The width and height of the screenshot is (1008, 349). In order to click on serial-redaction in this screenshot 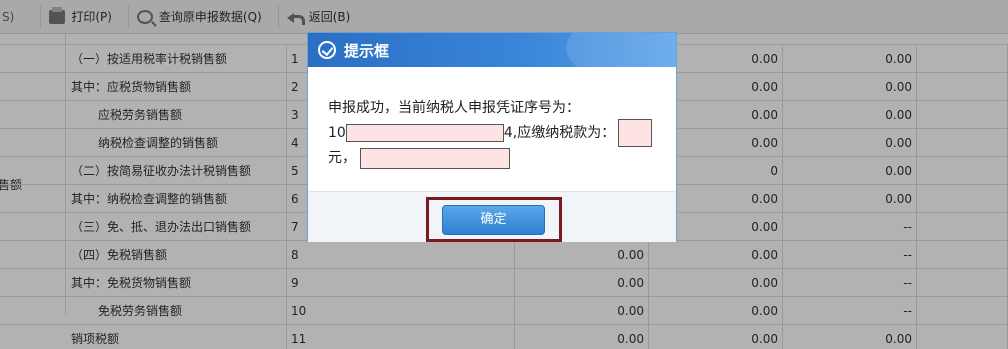, I will do `click(424, 133)`.